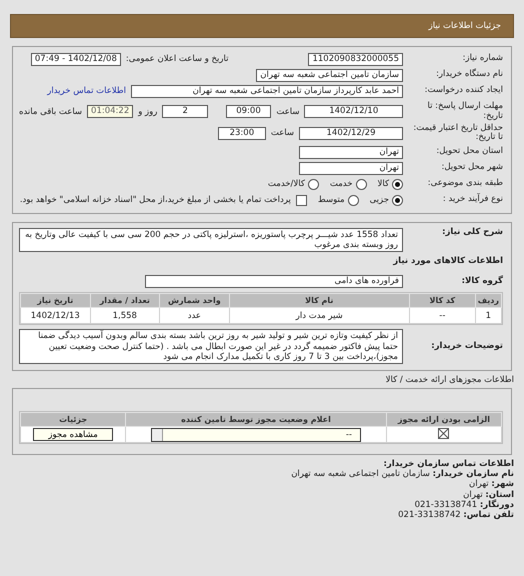 Image resolution: width=524 pixels, height=576 pixels. Describe the element at coordinates (195, 301) in the screenshot. I see `column-header: واحد شمارش` at that location.